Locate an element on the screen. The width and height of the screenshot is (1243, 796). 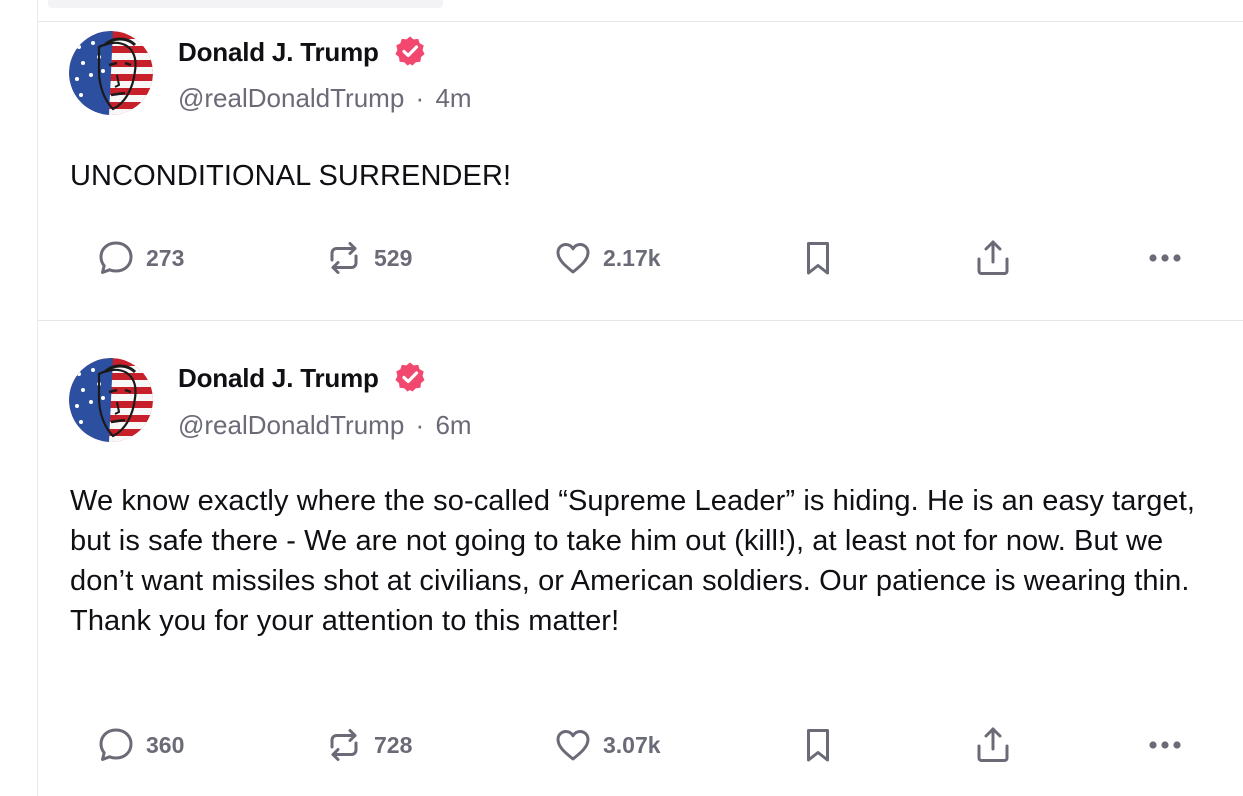
reply-count: 273 is located at coordinates (165, 257).